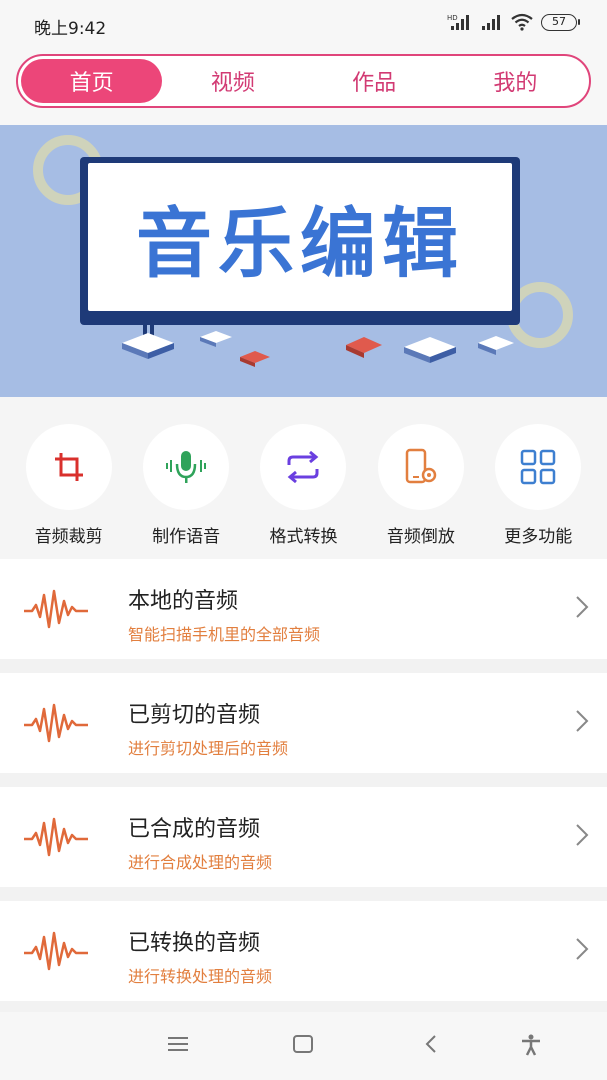  Describe the element at coordinates (491, 22) in the screenshot. I see `signal-icon` at that location.